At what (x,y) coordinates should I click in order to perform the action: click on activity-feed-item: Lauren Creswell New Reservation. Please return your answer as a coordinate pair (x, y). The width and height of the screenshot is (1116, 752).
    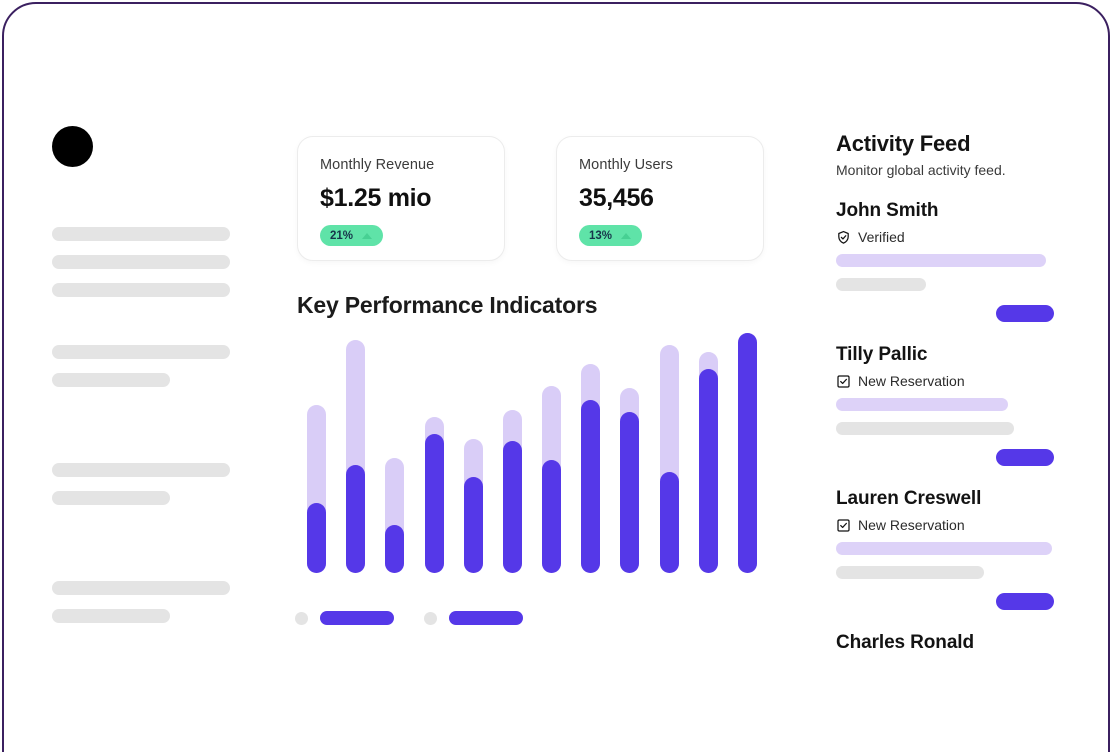
    Looking at the image, I should click on (945, 549).